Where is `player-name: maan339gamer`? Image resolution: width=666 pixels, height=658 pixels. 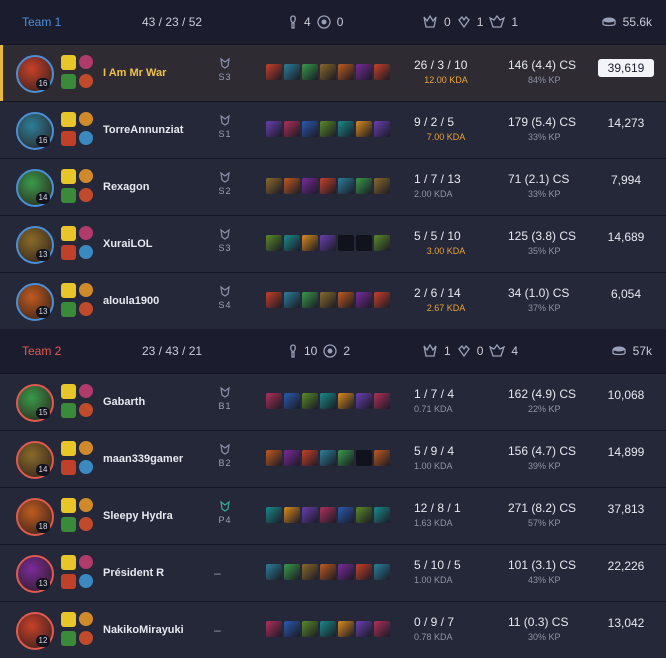
player-name: maan339gamer is located at coordinates (143, 459).